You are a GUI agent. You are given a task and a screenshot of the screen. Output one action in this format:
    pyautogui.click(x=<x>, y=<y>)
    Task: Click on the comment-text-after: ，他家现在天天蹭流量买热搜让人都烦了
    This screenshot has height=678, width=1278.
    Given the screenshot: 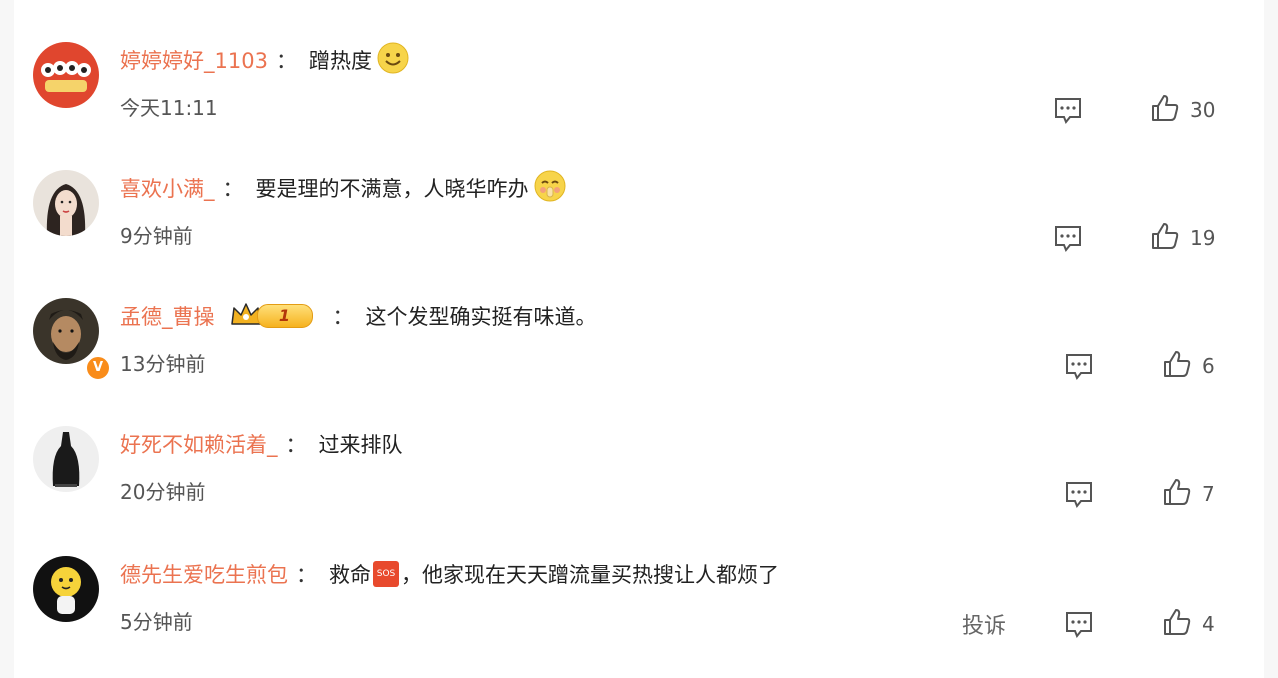 What is the action you would take?
    pyautogui.click(x=590, y=575)
    